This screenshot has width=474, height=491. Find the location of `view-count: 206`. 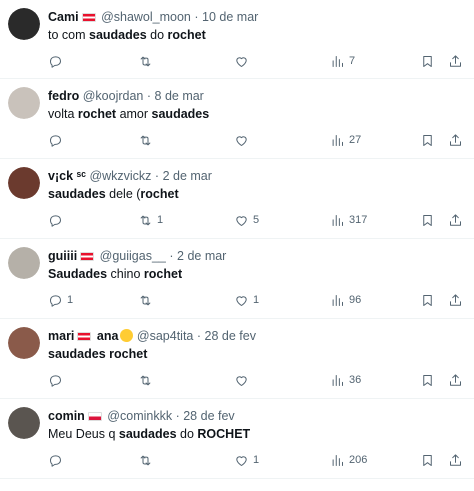

view-count: 206 is located at coordinates (358, 460).